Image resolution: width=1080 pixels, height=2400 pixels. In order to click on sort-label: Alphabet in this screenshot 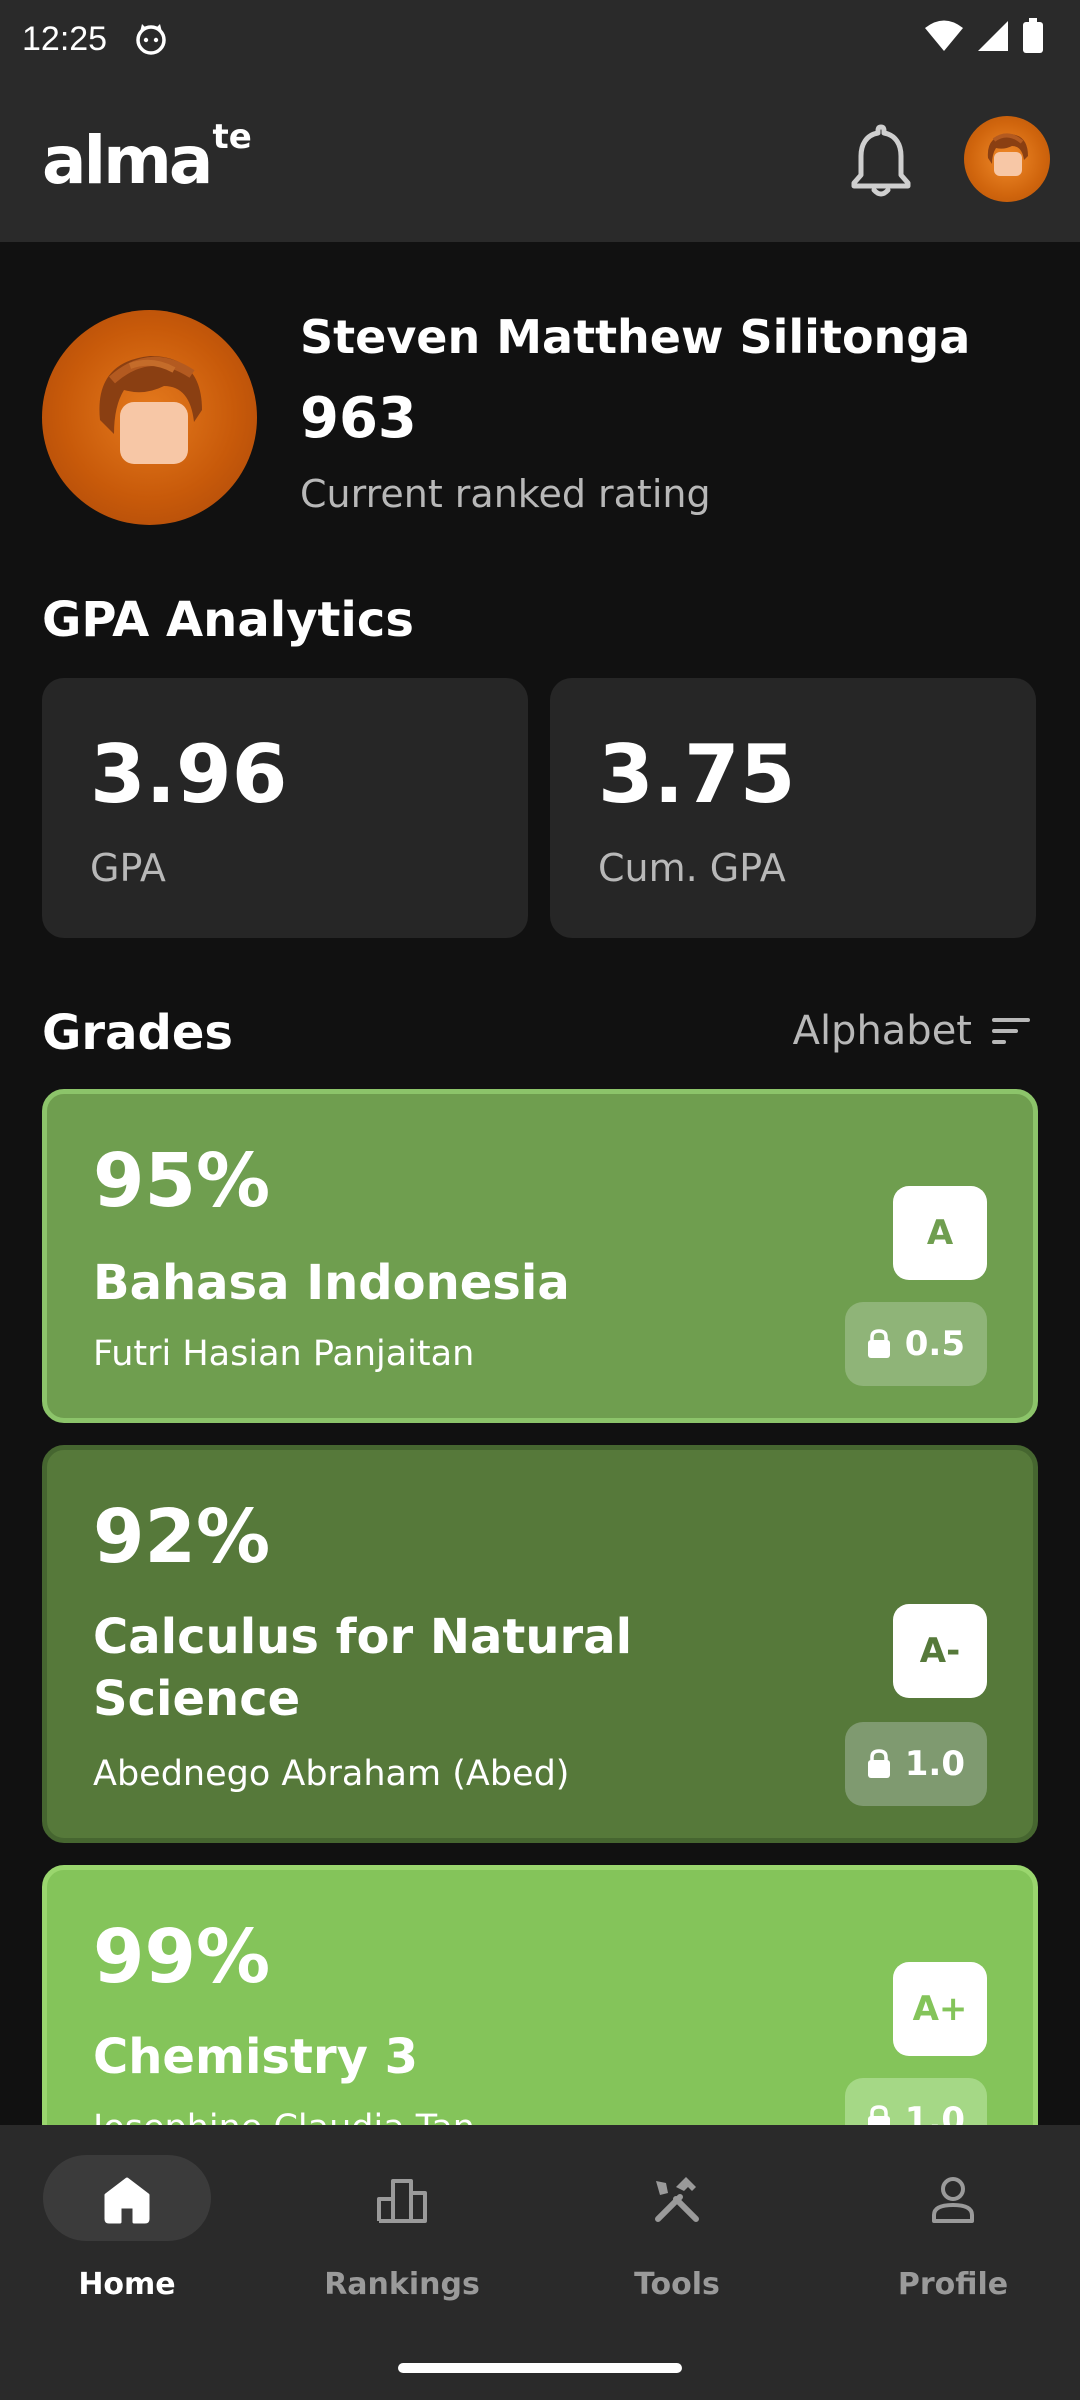, I will do `click(882, 1031)`.